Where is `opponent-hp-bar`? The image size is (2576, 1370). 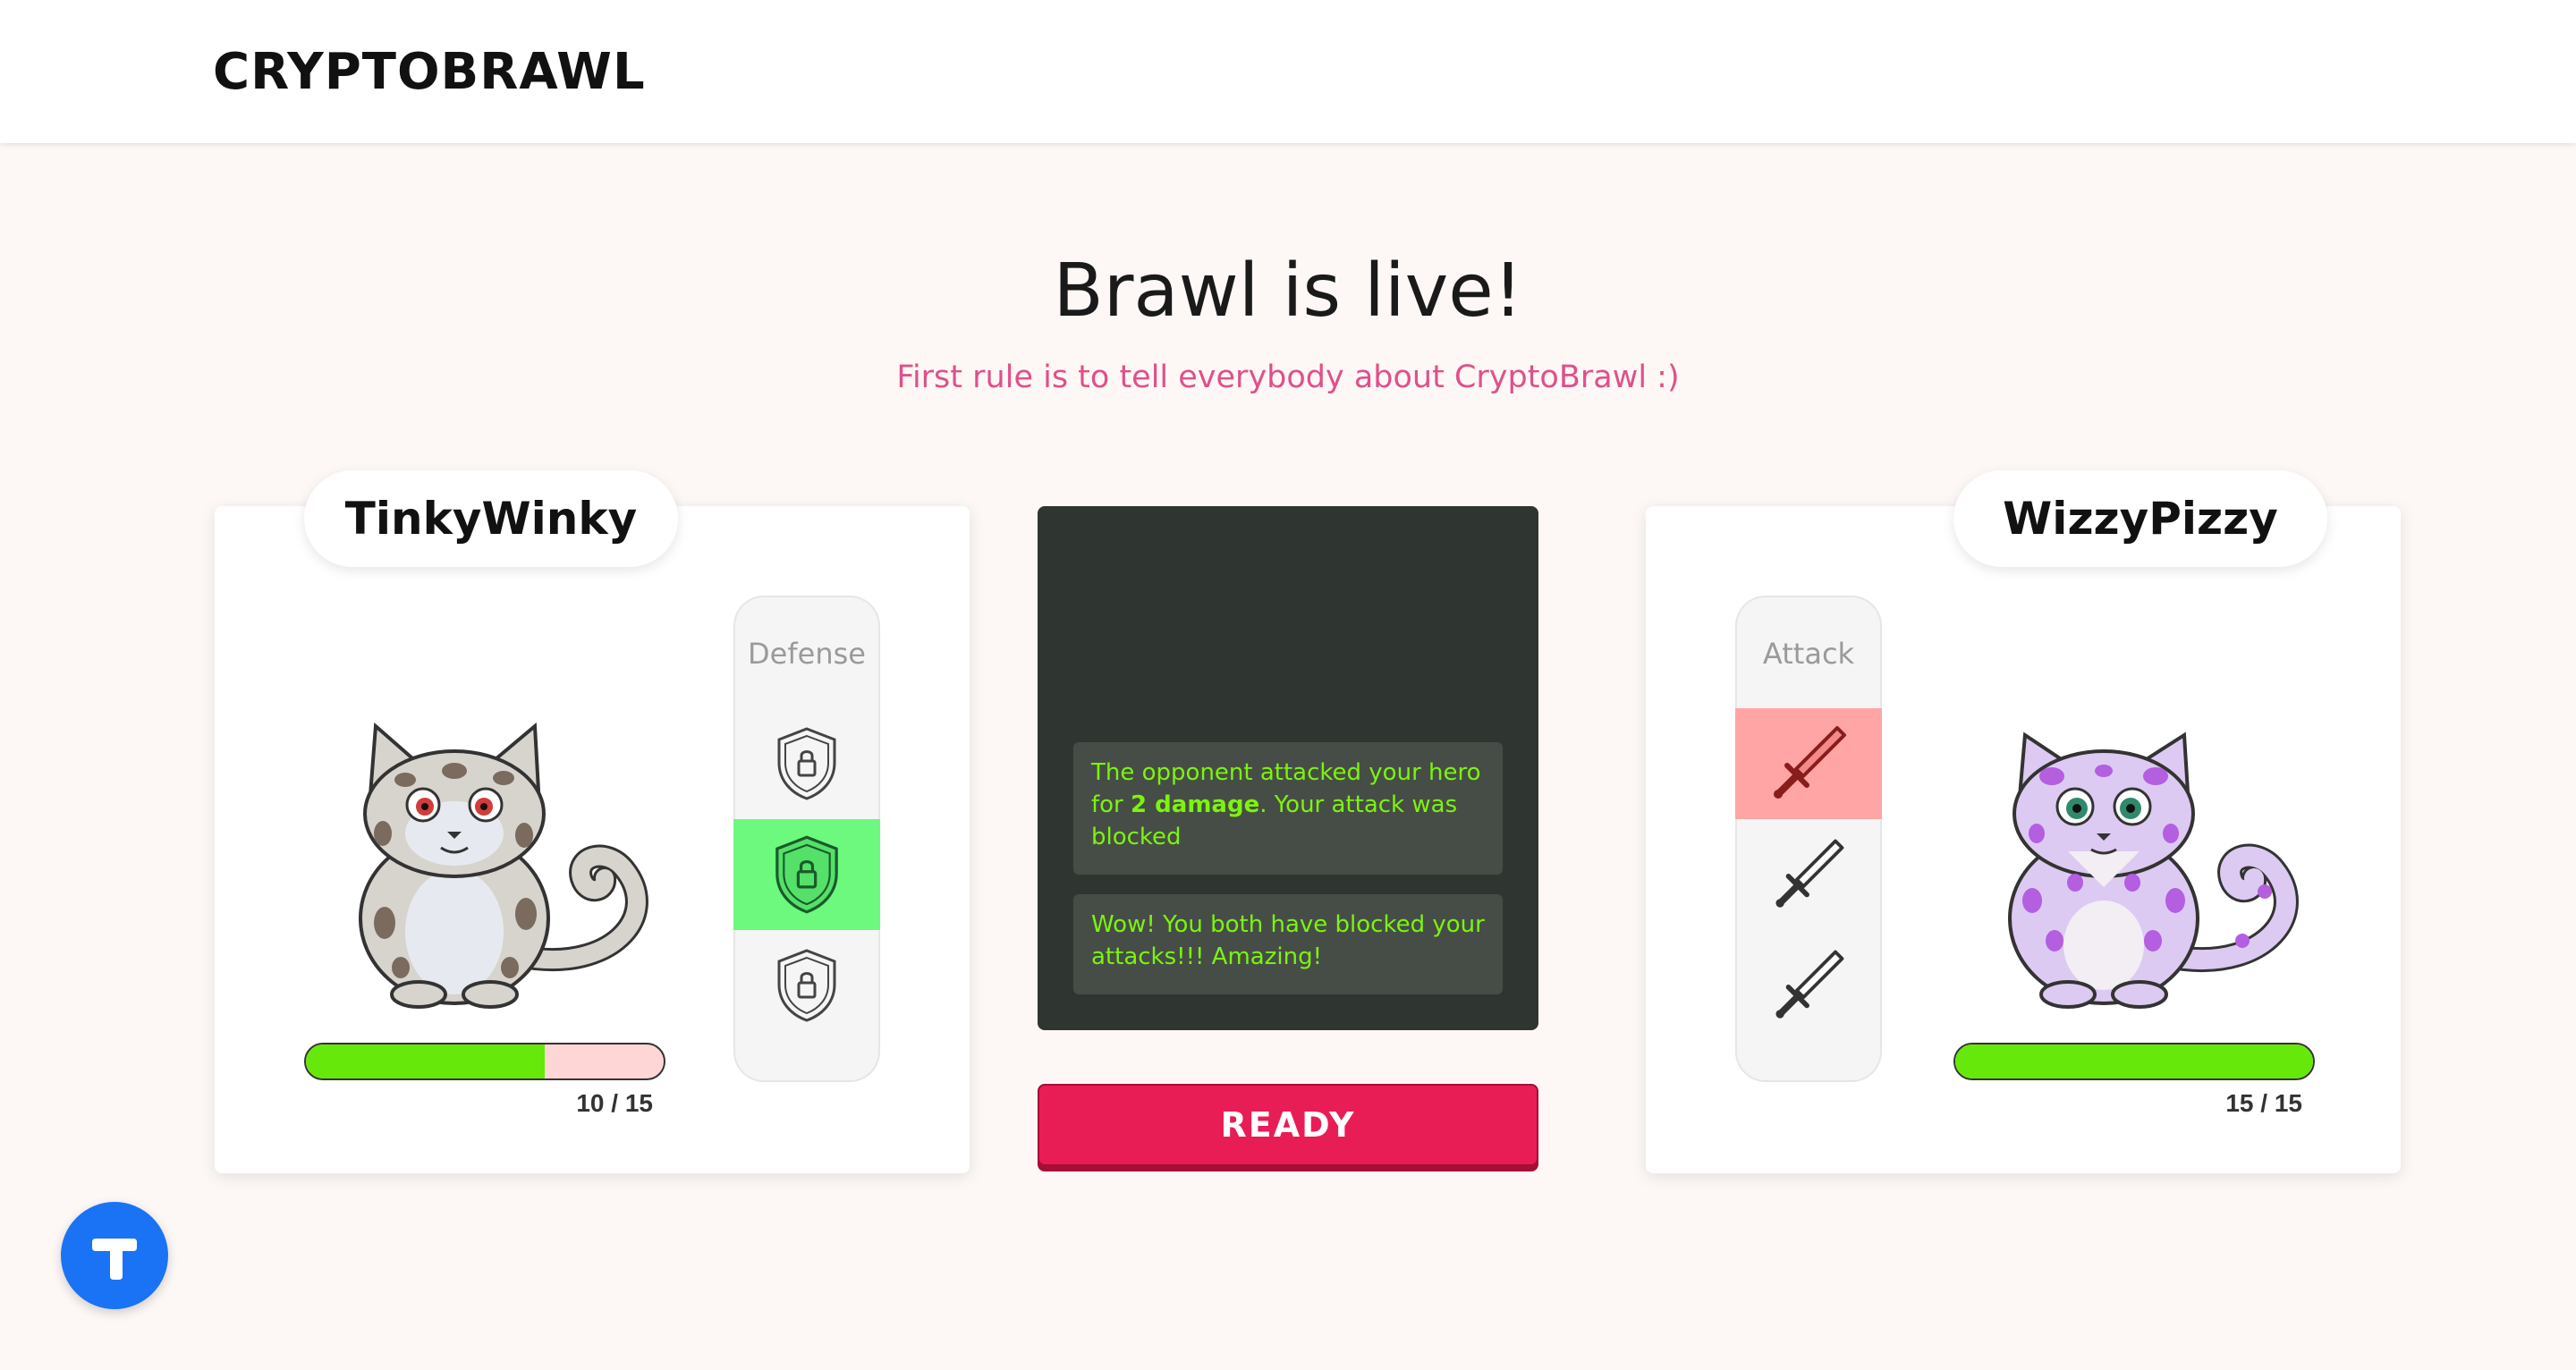
opponent-hp-bar is located at coordinates (2134, 1061).